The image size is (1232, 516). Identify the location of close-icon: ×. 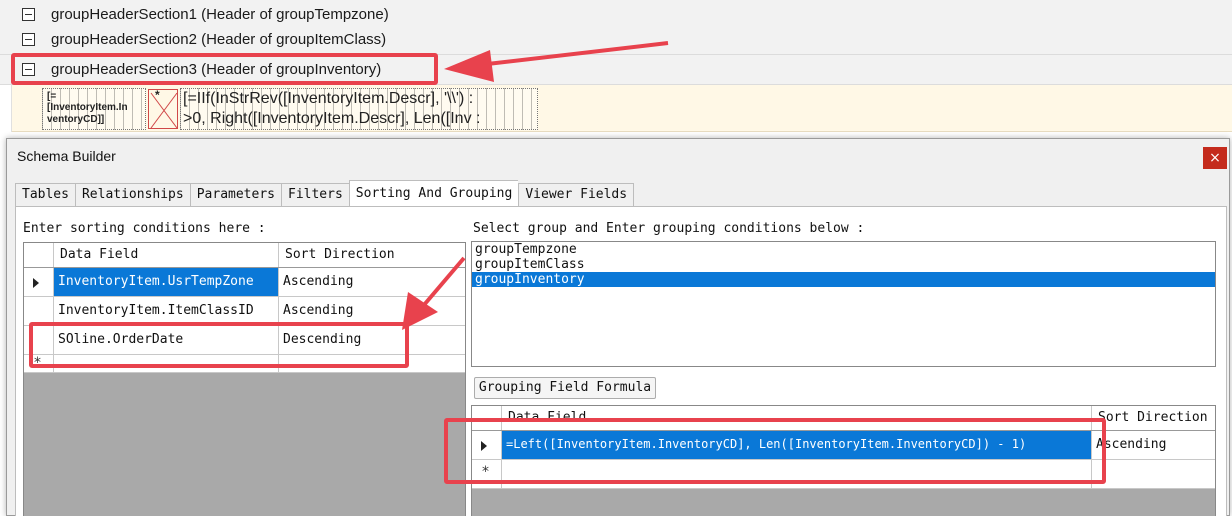
(1215, 158).